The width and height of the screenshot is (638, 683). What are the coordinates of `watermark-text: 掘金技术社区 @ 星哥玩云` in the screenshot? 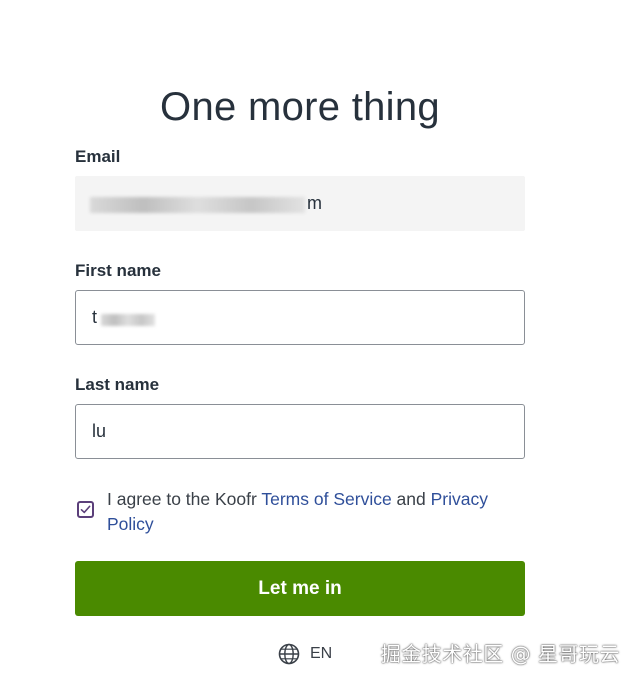 It's located at (500, 654).